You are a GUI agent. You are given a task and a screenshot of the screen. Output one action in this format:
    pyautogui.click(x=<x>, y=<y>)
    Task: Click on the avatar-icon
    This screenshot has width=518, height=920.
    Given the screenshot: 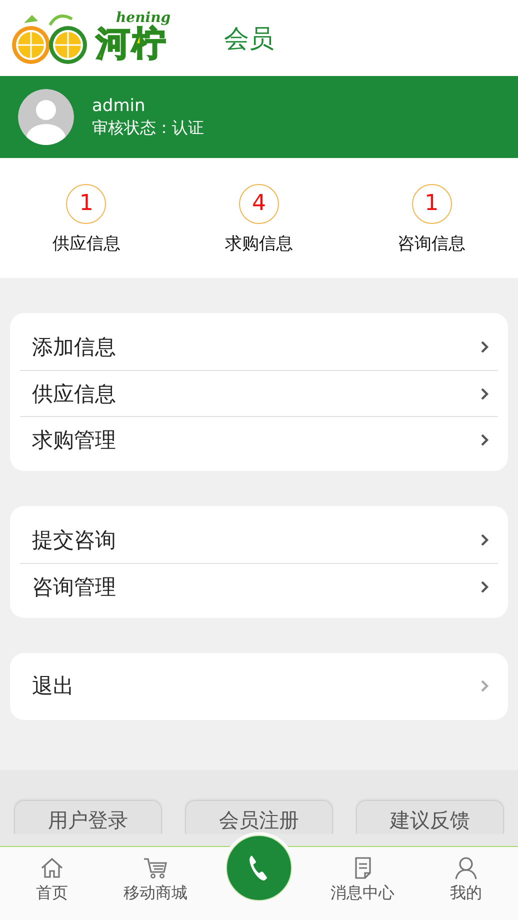 What is the action you would take?
    pyautogui.click(x=46, y=117)
    